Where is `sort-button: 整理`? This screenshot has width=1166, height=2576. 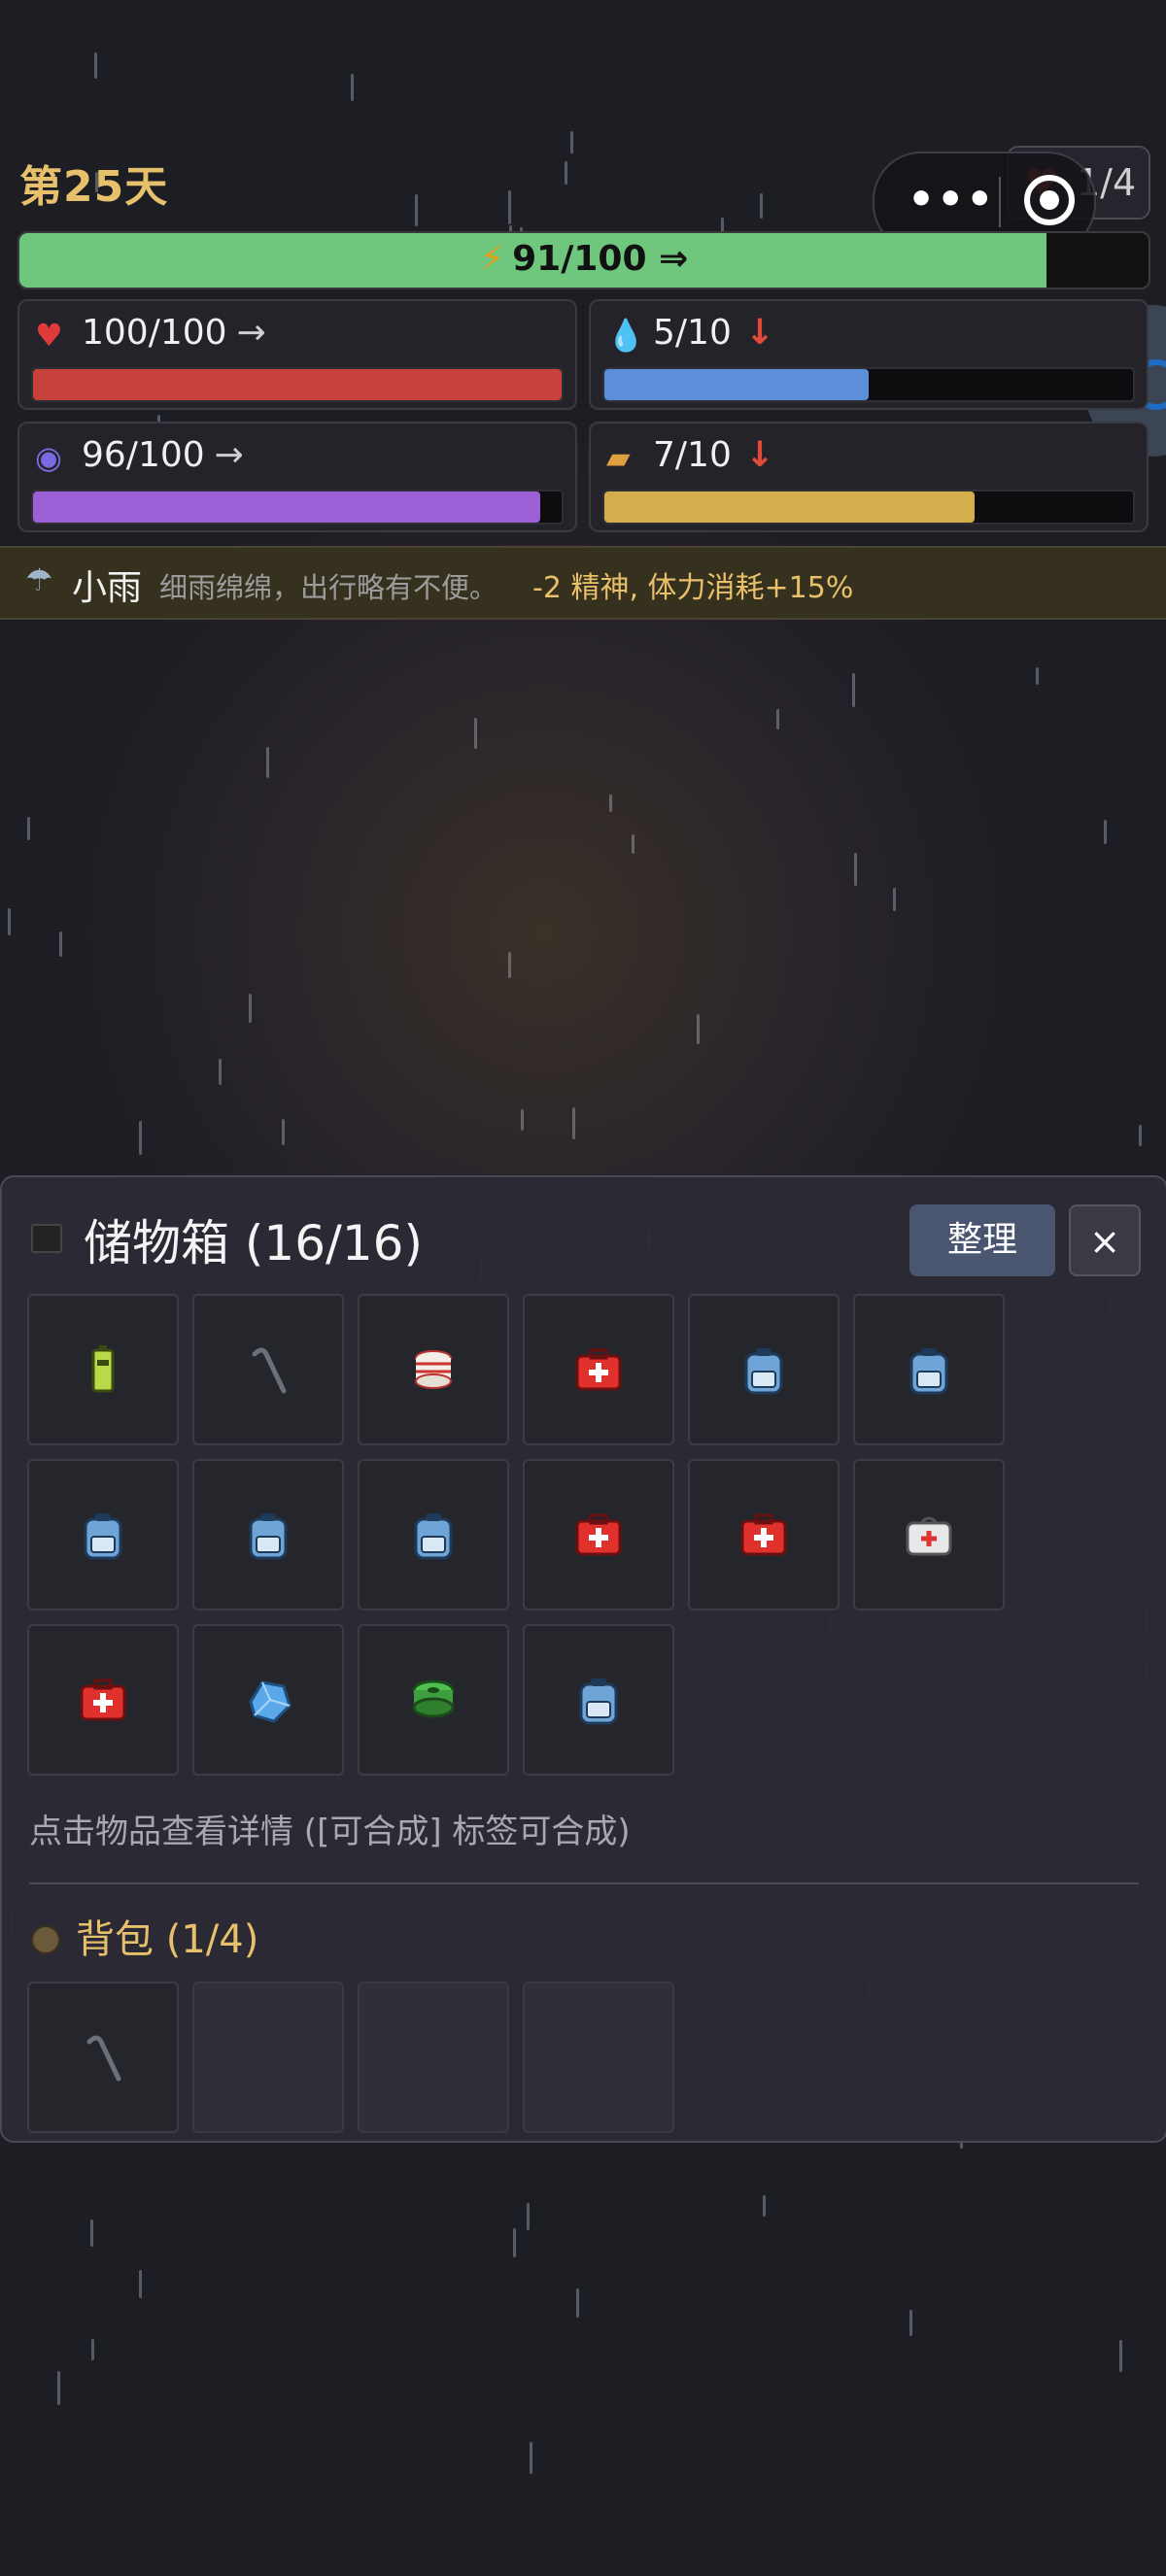
sort-button: 整理 is located at coordinates (982, 1240).